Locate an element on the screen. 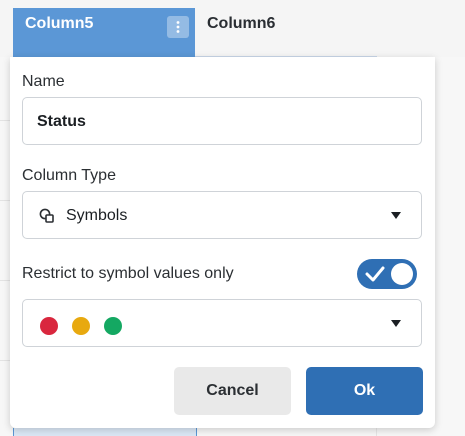 Image resolution: width=465 pixels, height=436 pixels. symbol-red-dot is located at coordinates (49, 326).